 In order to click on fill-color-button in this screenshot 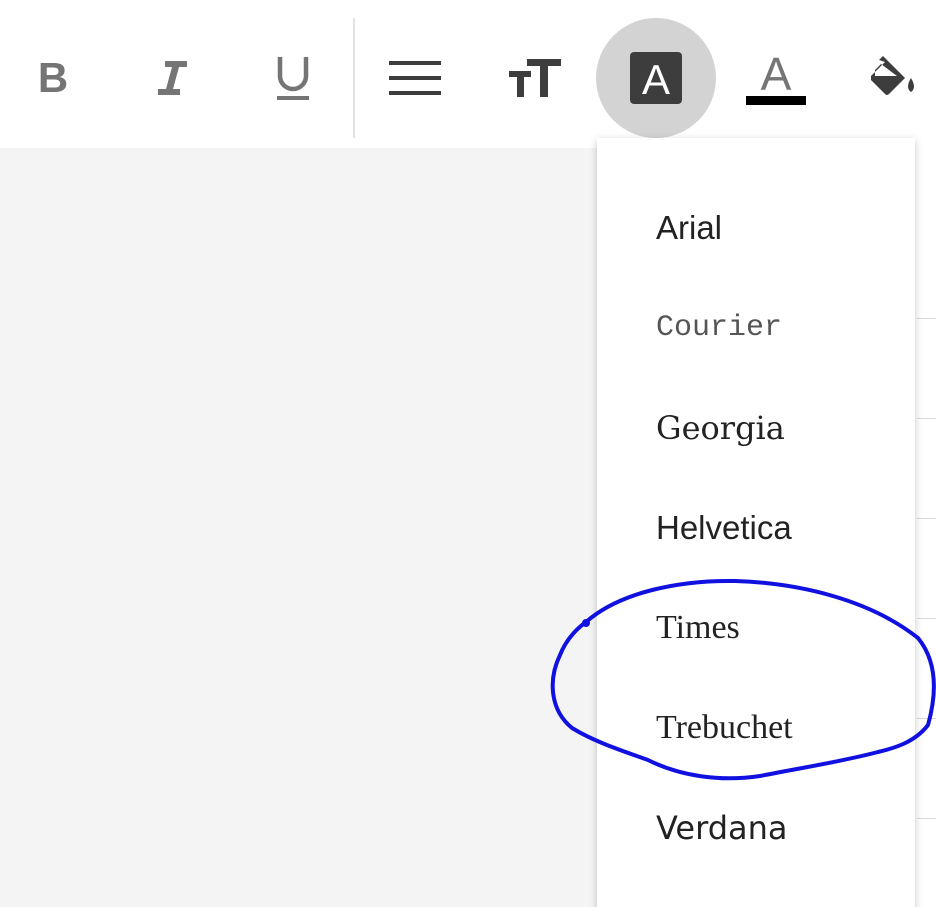, I will do `click(886, 78)`.